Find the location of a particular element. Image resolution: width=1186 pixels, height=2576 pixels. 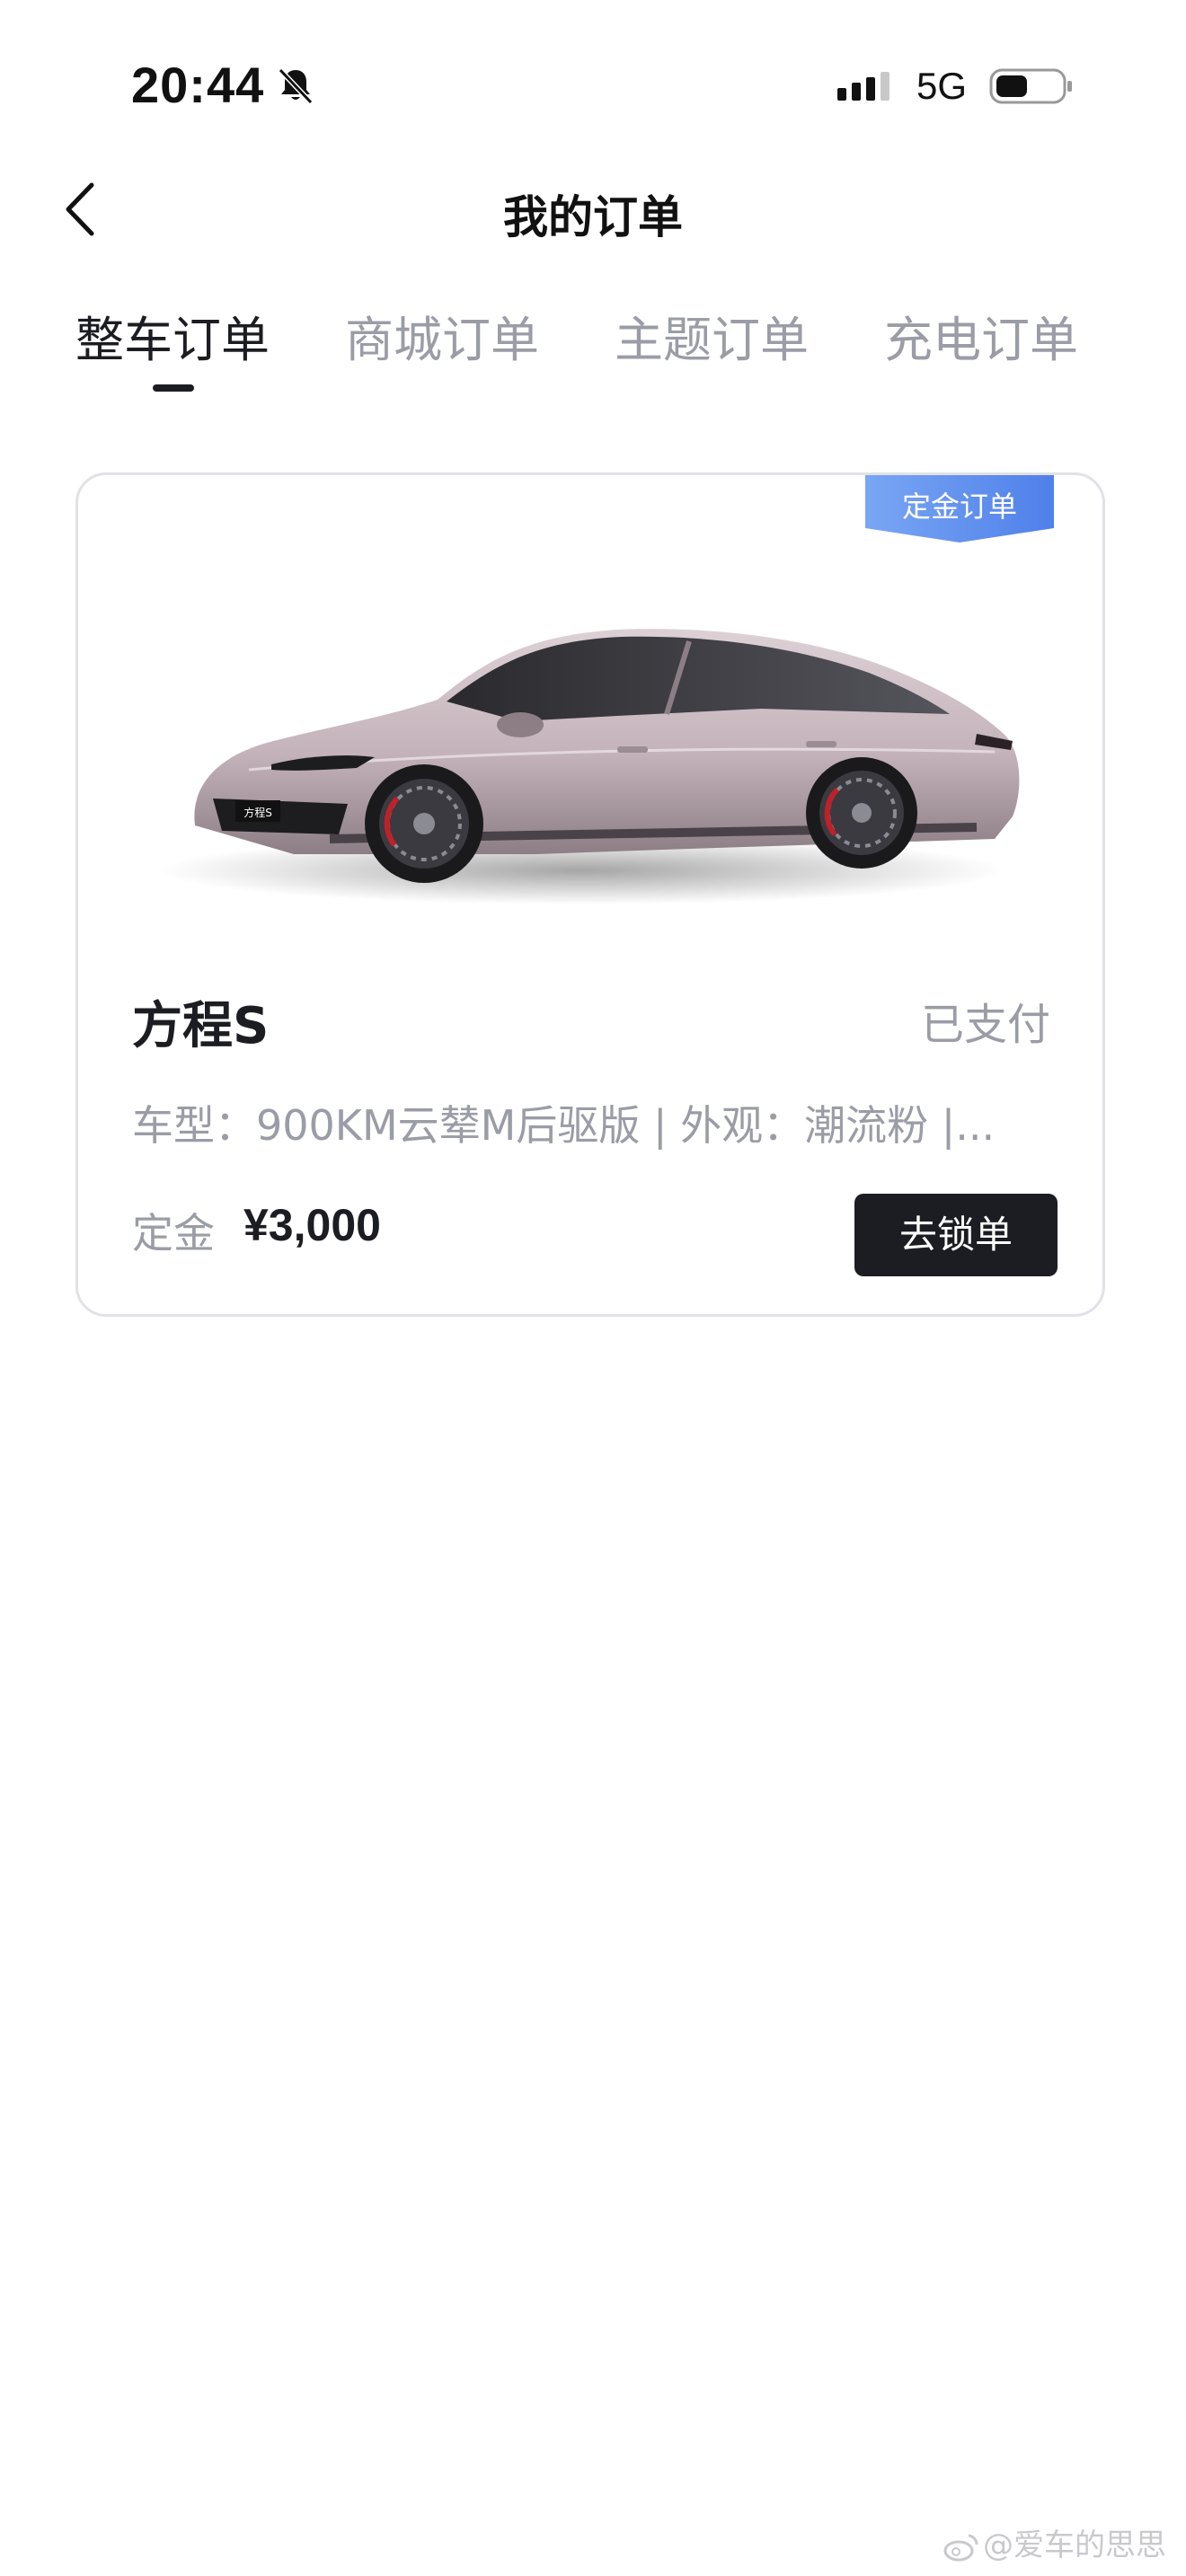

tab-theme-orders: 主题订单 is located at coordinates (712, 335).